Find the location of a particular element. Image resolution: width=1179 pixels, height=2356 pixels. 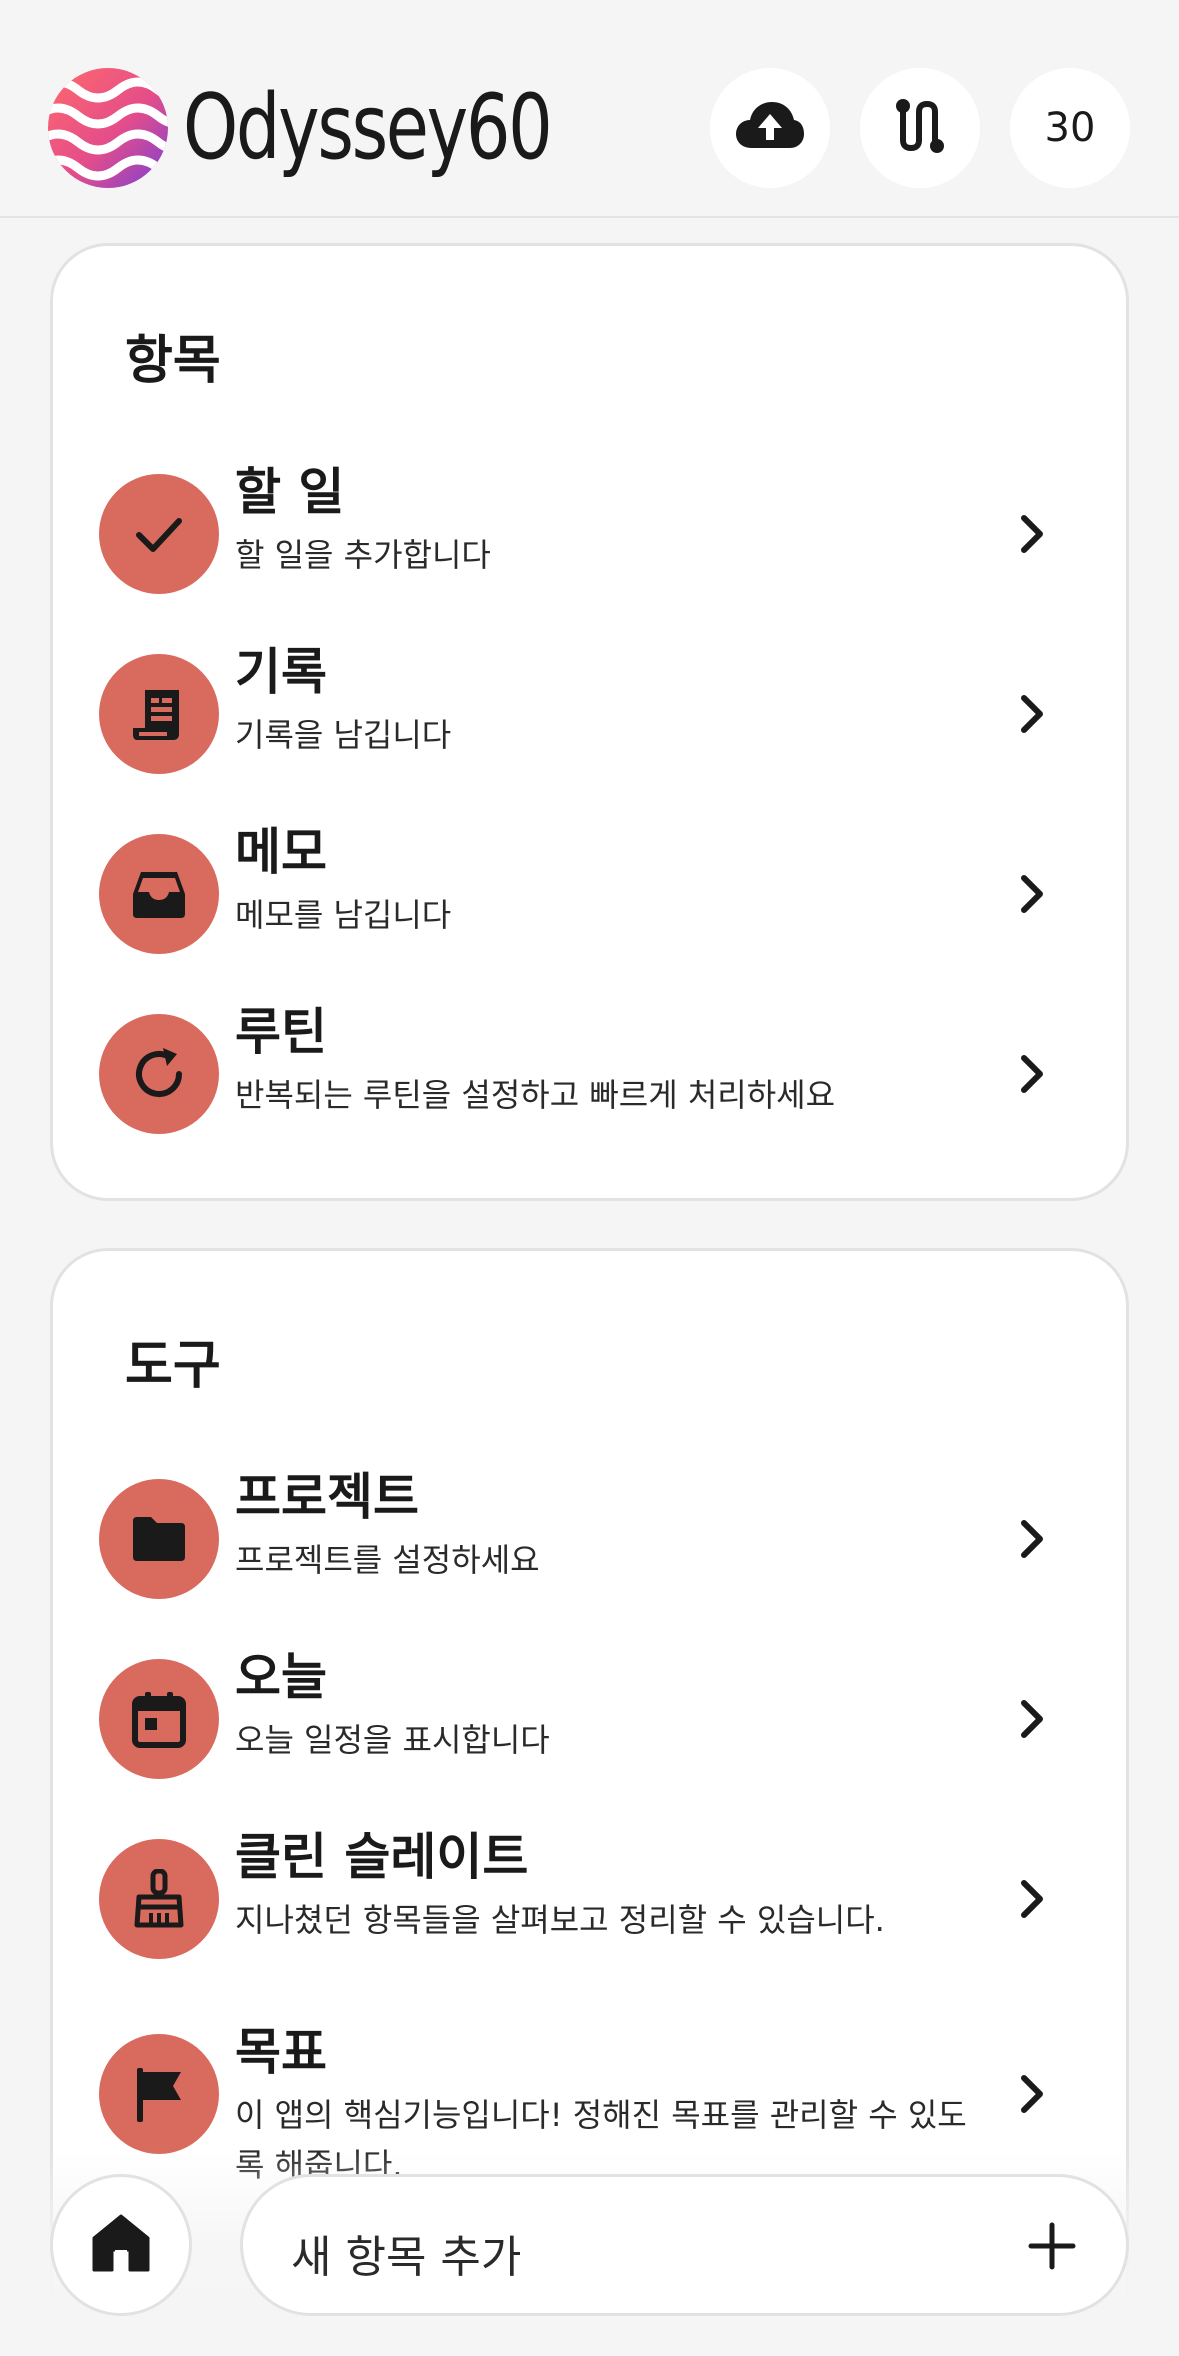

section-title: 항목 is located at coordinates (173, 361).